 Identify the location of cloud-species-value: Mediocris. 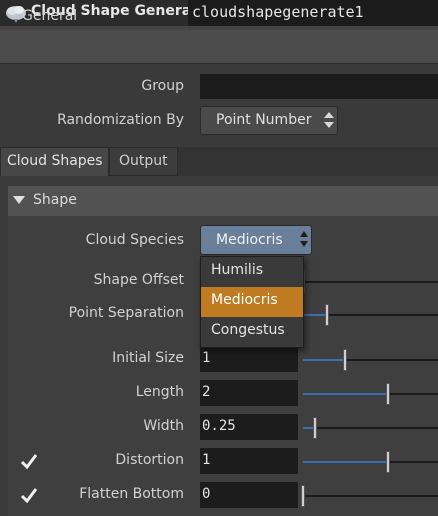
(249, 240).